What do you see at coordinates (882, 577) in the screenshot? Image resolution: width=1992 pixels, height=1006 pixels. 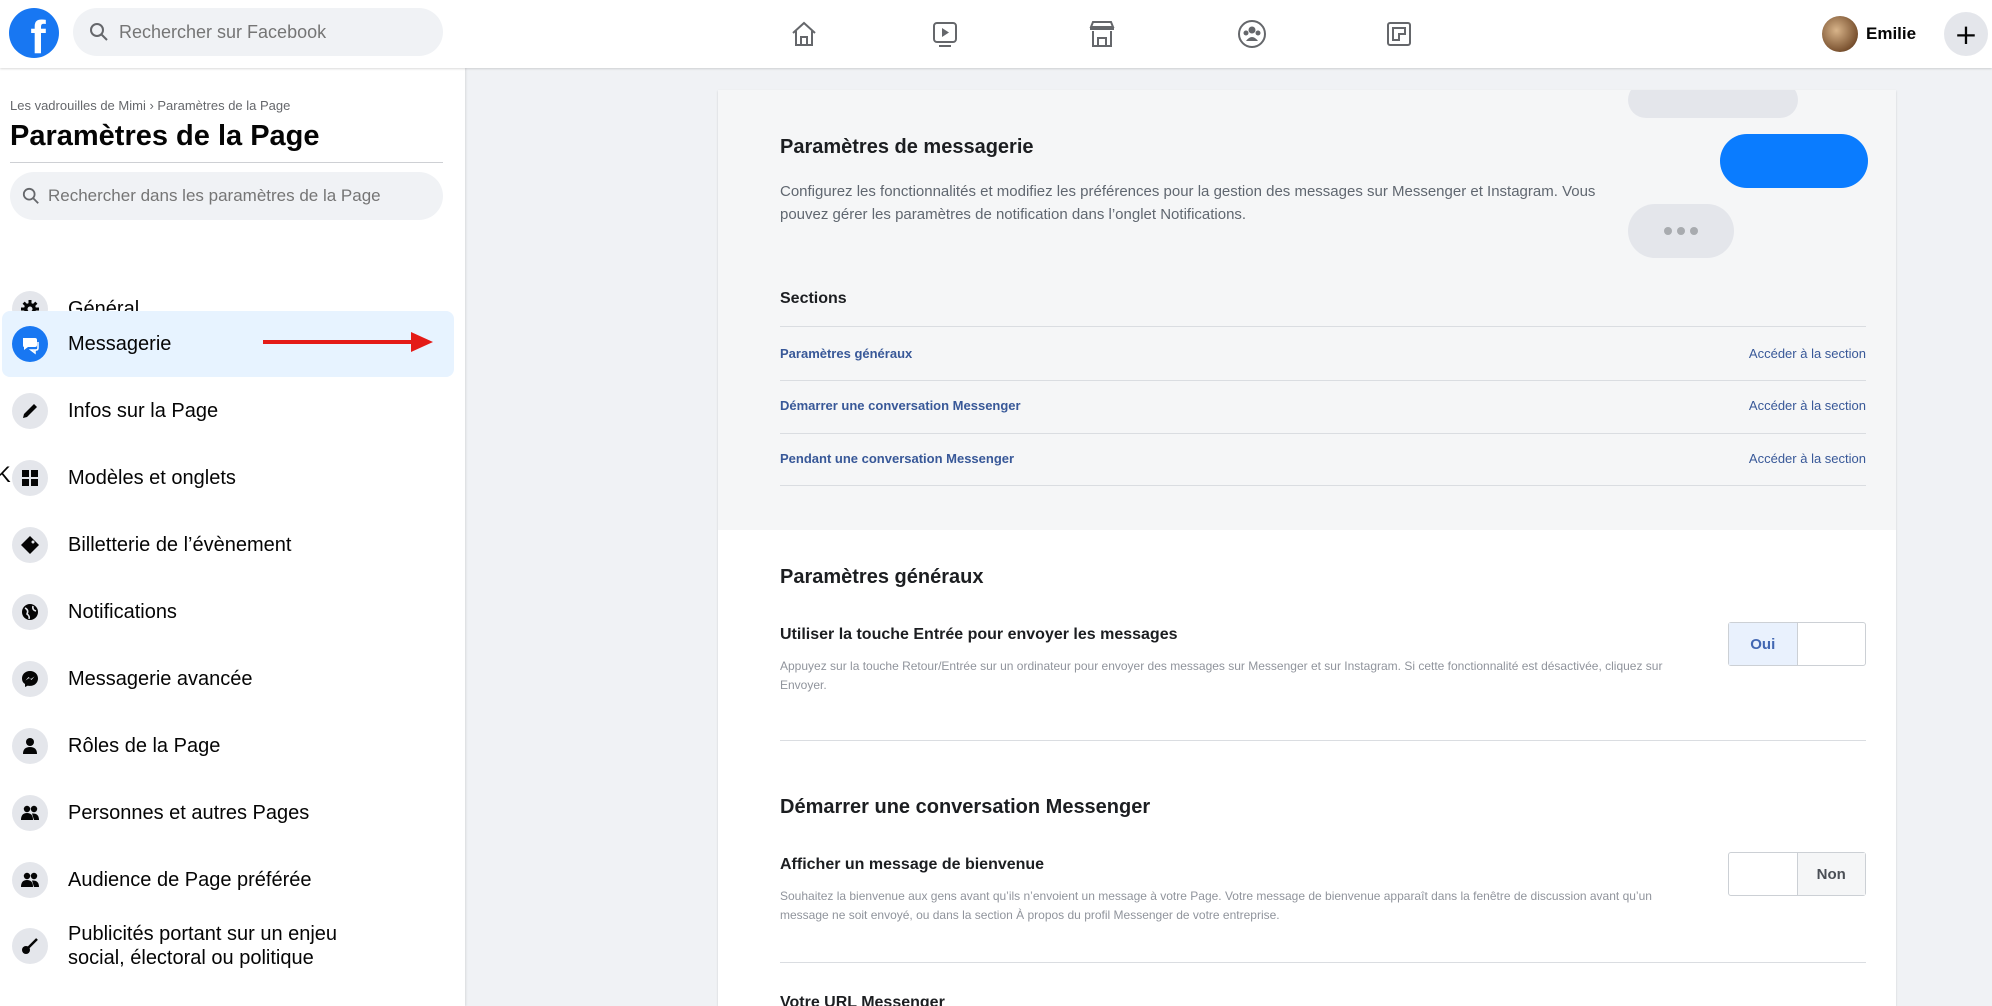 I see `general-settings-title: Paramètres généraux` at bounding box center [882, 577].